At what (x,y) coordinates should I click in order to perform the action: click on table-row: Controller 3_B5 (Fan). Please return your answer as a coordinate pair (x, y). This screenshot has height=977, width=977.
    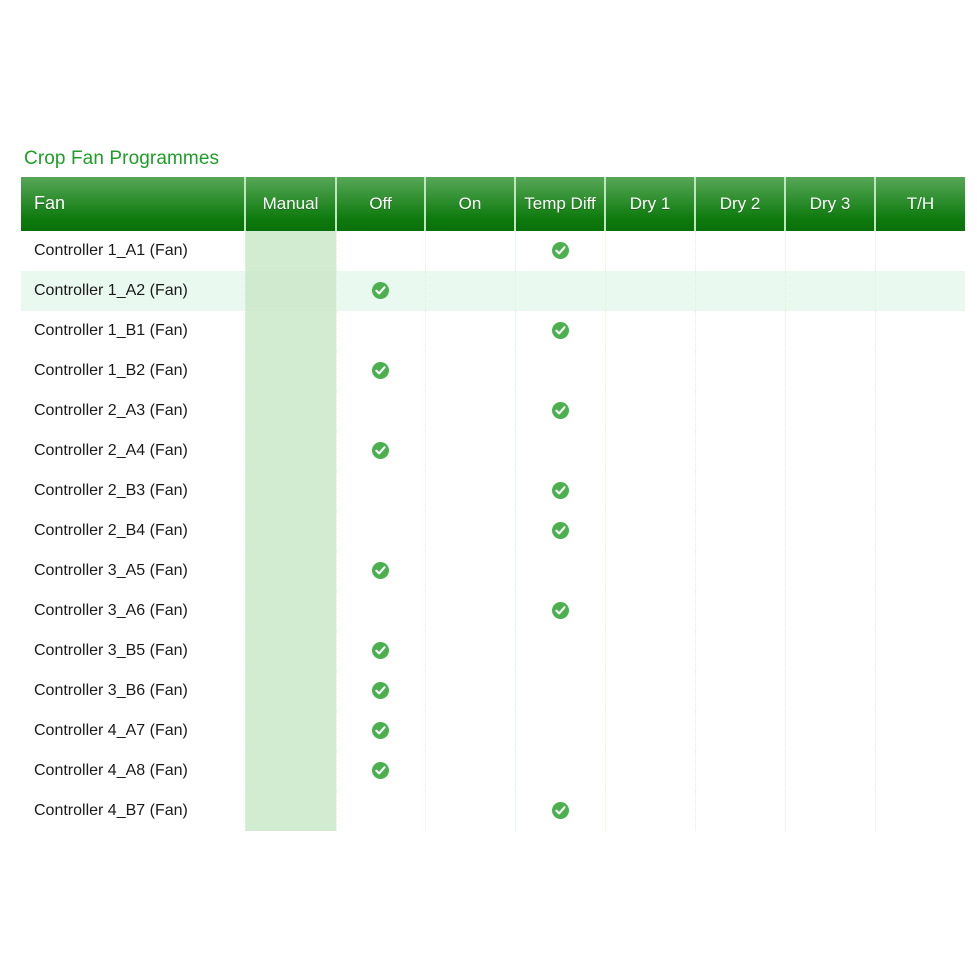
    Looking at the image, I should click on (493, 651).